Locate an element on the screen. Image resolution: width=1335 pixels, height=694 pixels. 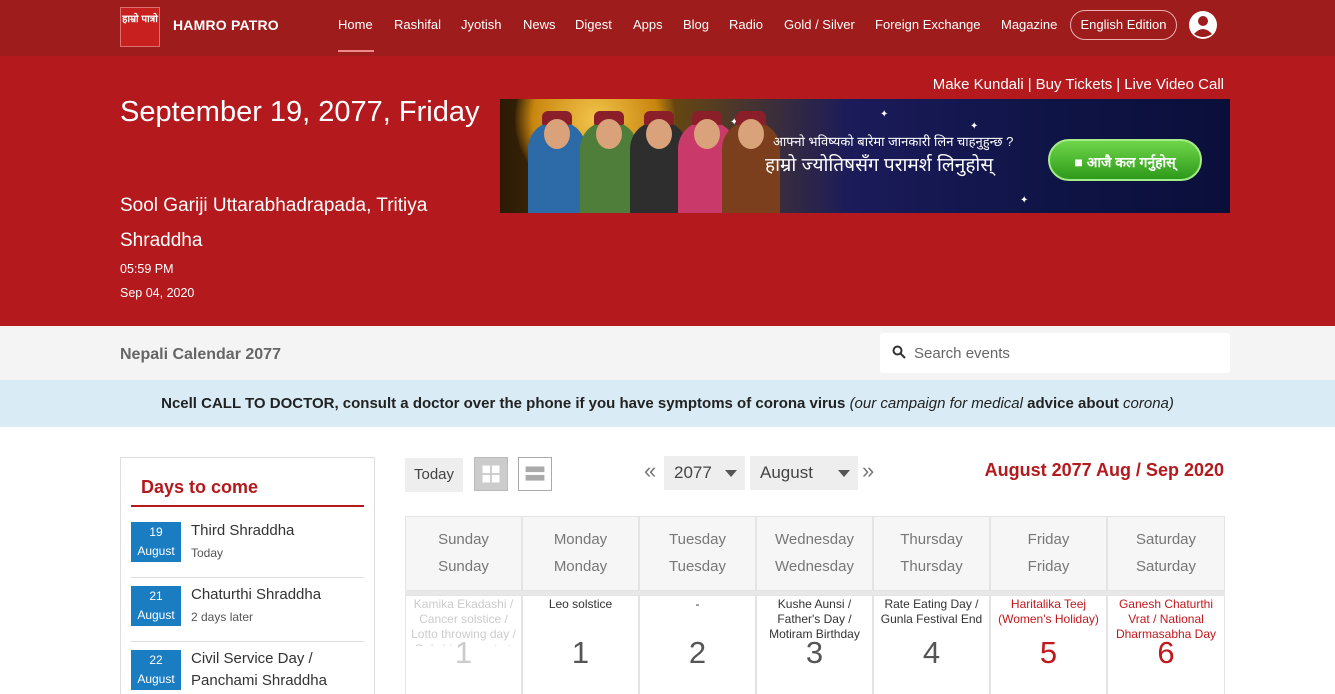
day-number: 5 is located at coordinates (1048, 652).